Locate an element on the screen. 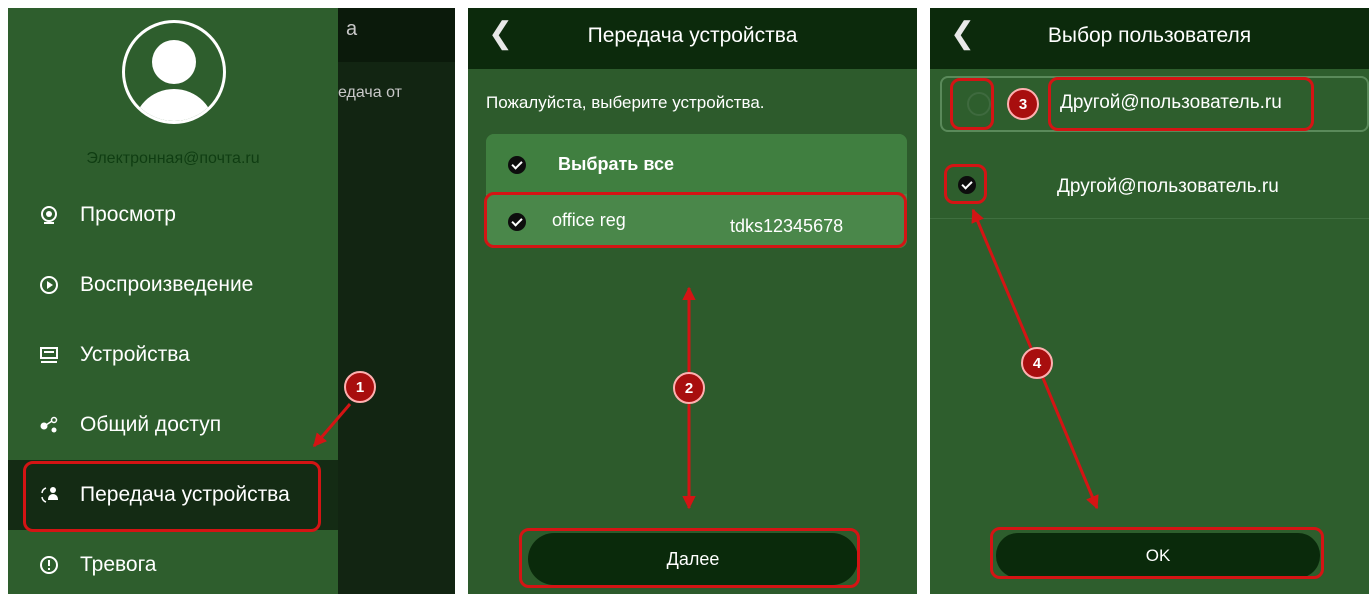  highlight-ok-button is located at coordinates (1157, 553).